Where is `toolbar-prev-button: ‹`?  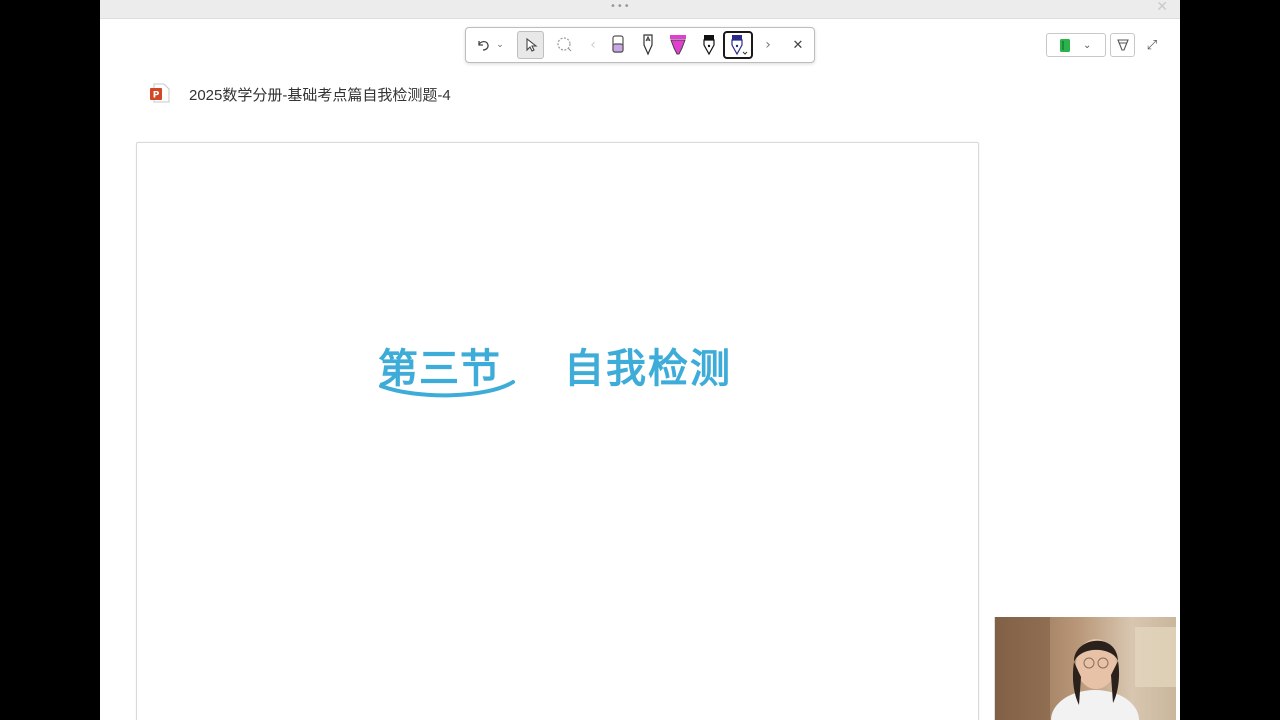
toolbar-prev-button: ‹ is located at coordinates (593, 45).